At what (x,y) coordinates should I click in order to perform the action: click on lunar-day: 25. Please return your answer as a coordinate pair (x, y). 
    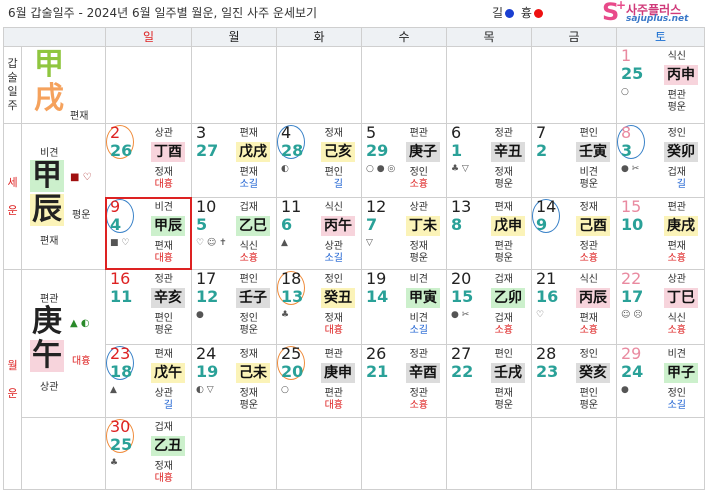
    Looking at the image, I should click on (121, 444).